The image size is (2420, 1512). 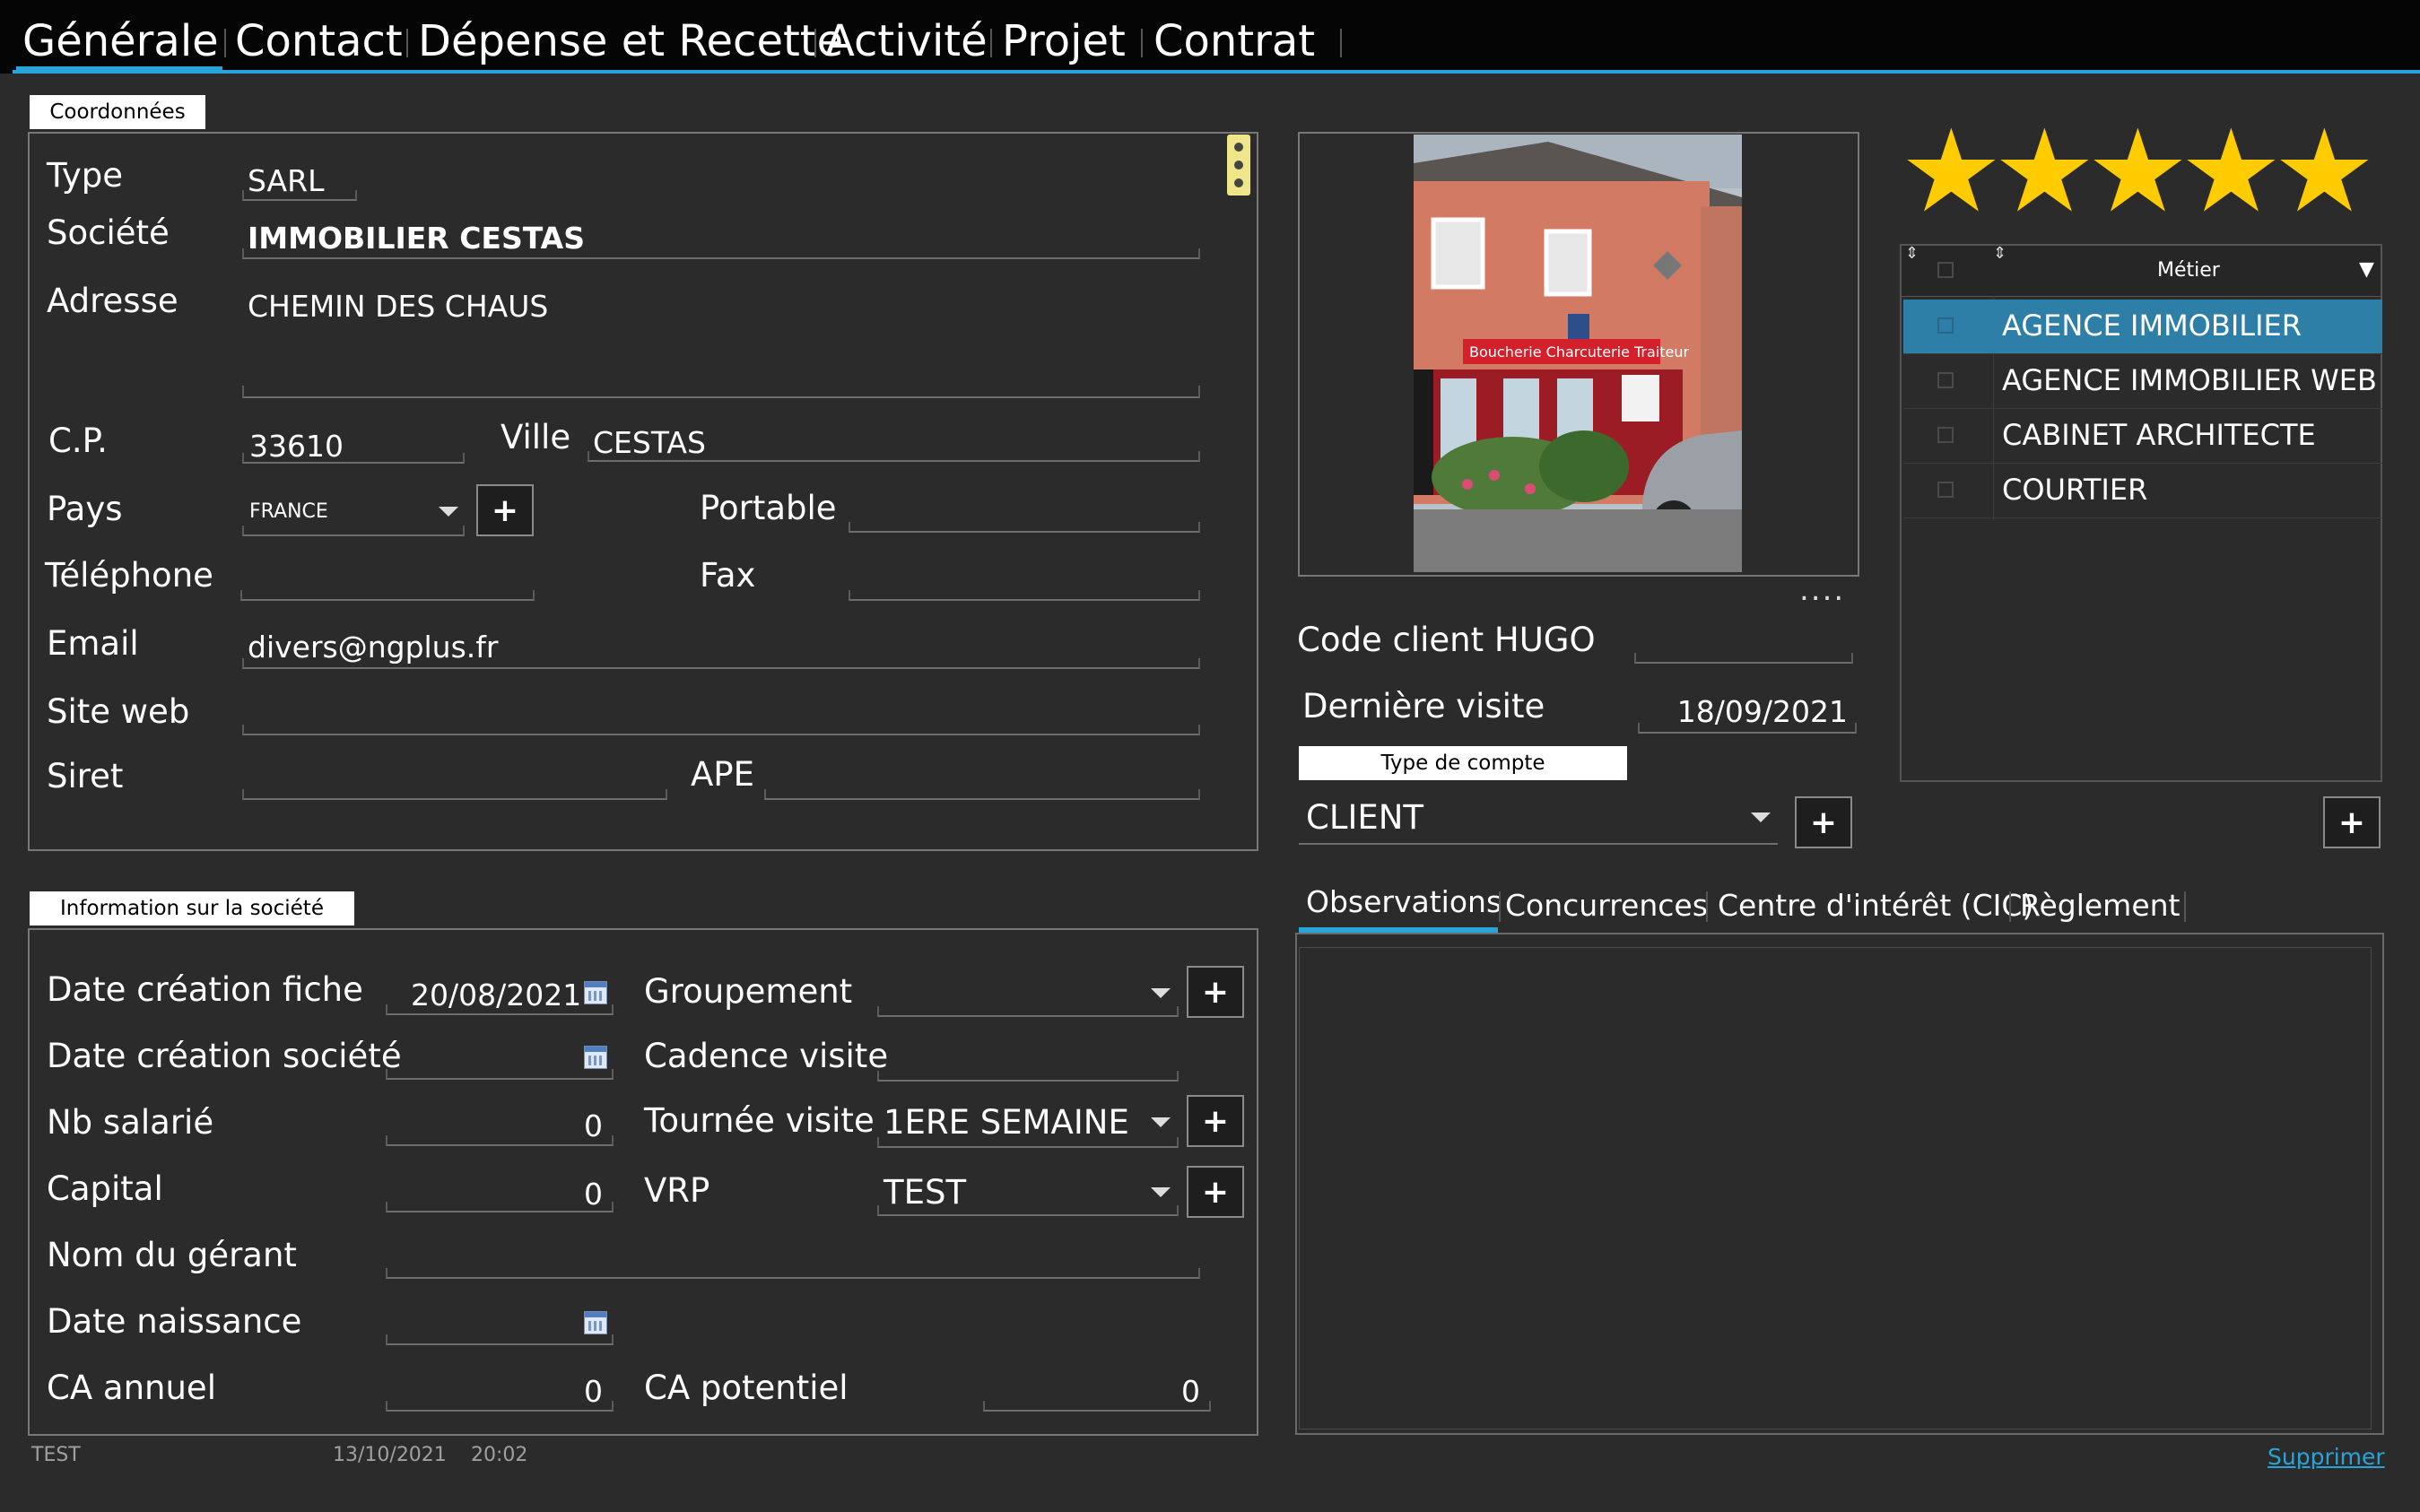 What do you see at coordinates (120, 41) in the screenshot?
I see `tab-generale: Générale` at bounding box center [120, 41].